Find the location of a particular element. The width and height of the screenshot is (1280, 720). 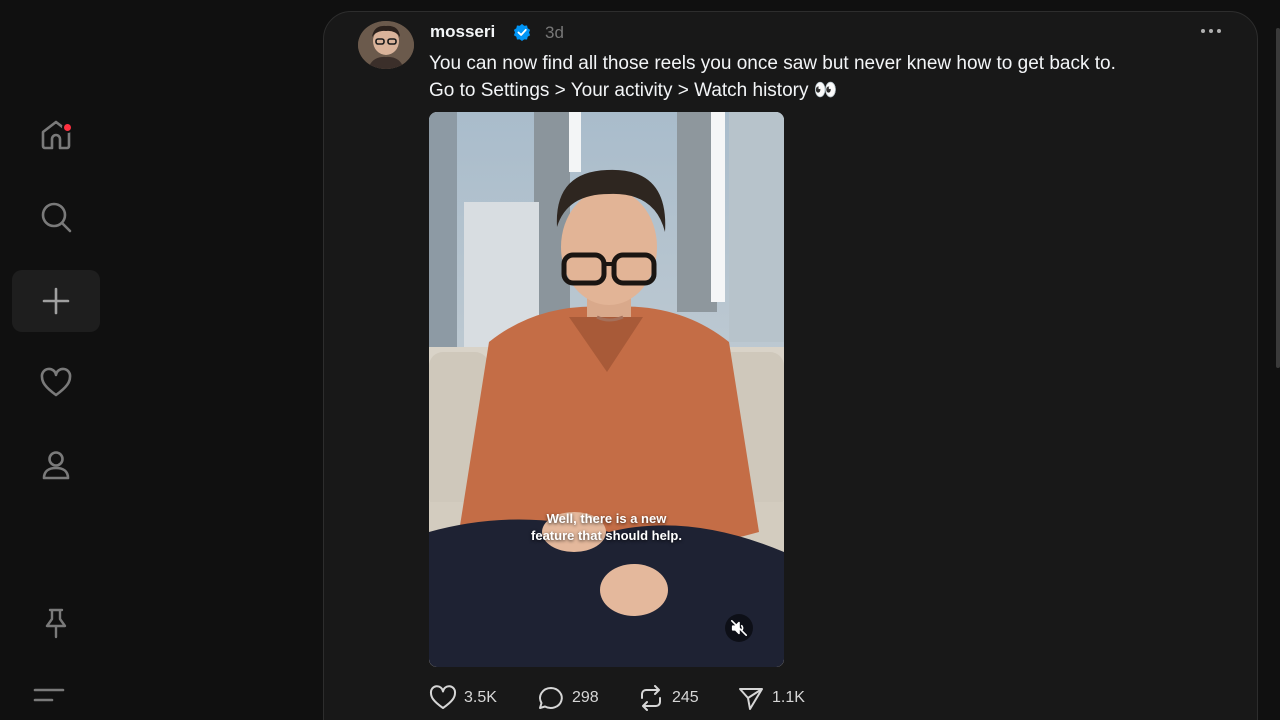

subtitle-line: feature that should help. is located at coordinates (606, 535).